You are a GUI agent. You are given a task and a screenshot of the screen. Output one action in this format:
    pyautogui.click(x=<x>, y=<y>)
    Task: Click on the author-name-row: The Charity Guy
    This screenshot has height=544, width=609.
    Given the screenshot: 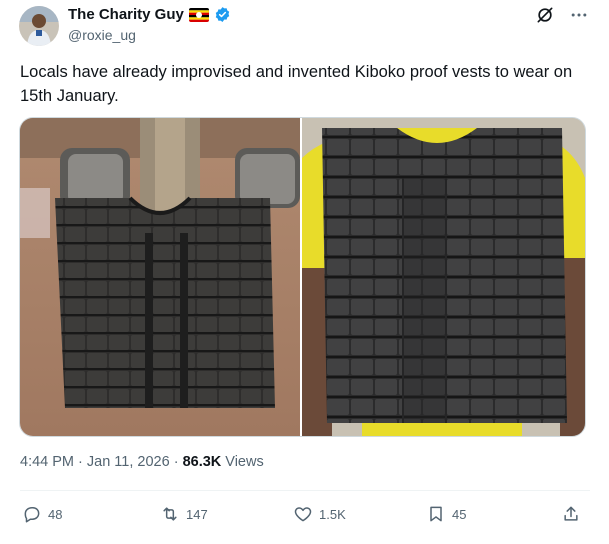 What is the action you would take?
    pyautogui.click(x=149, y=14)
    